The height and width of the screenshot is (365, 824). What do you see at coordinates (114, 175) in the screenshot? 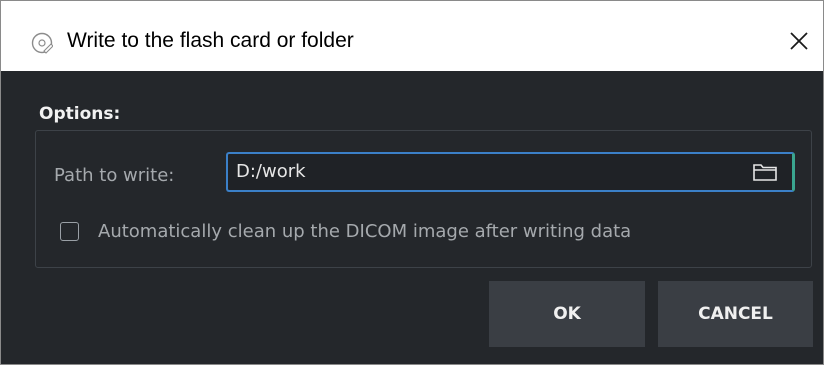
I see `path-label: Path to write:` at bounding box center [114, 175].